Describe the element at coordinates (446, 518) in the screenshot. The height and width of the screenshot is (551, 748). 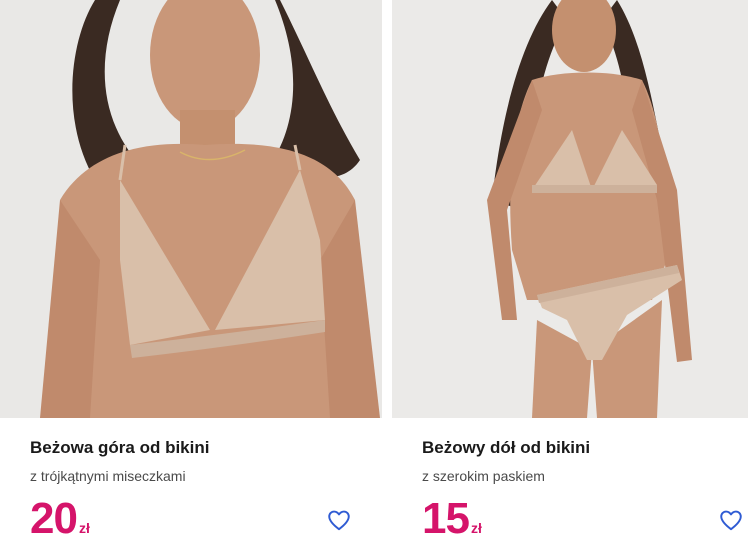
I see `price-amount: 15` at that location.